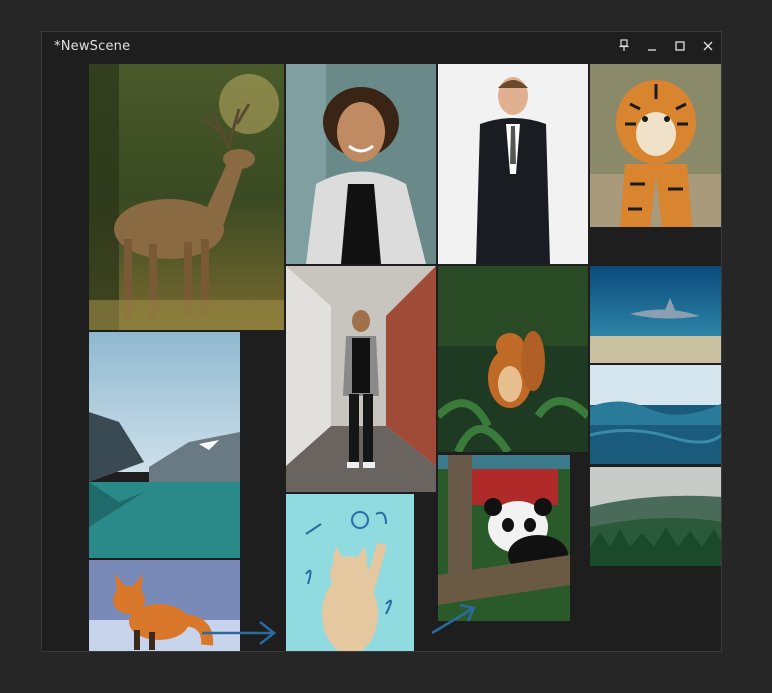 The height and width of the screenshot is (693, 772). I want to click on image-tiger, so click(655, 145).